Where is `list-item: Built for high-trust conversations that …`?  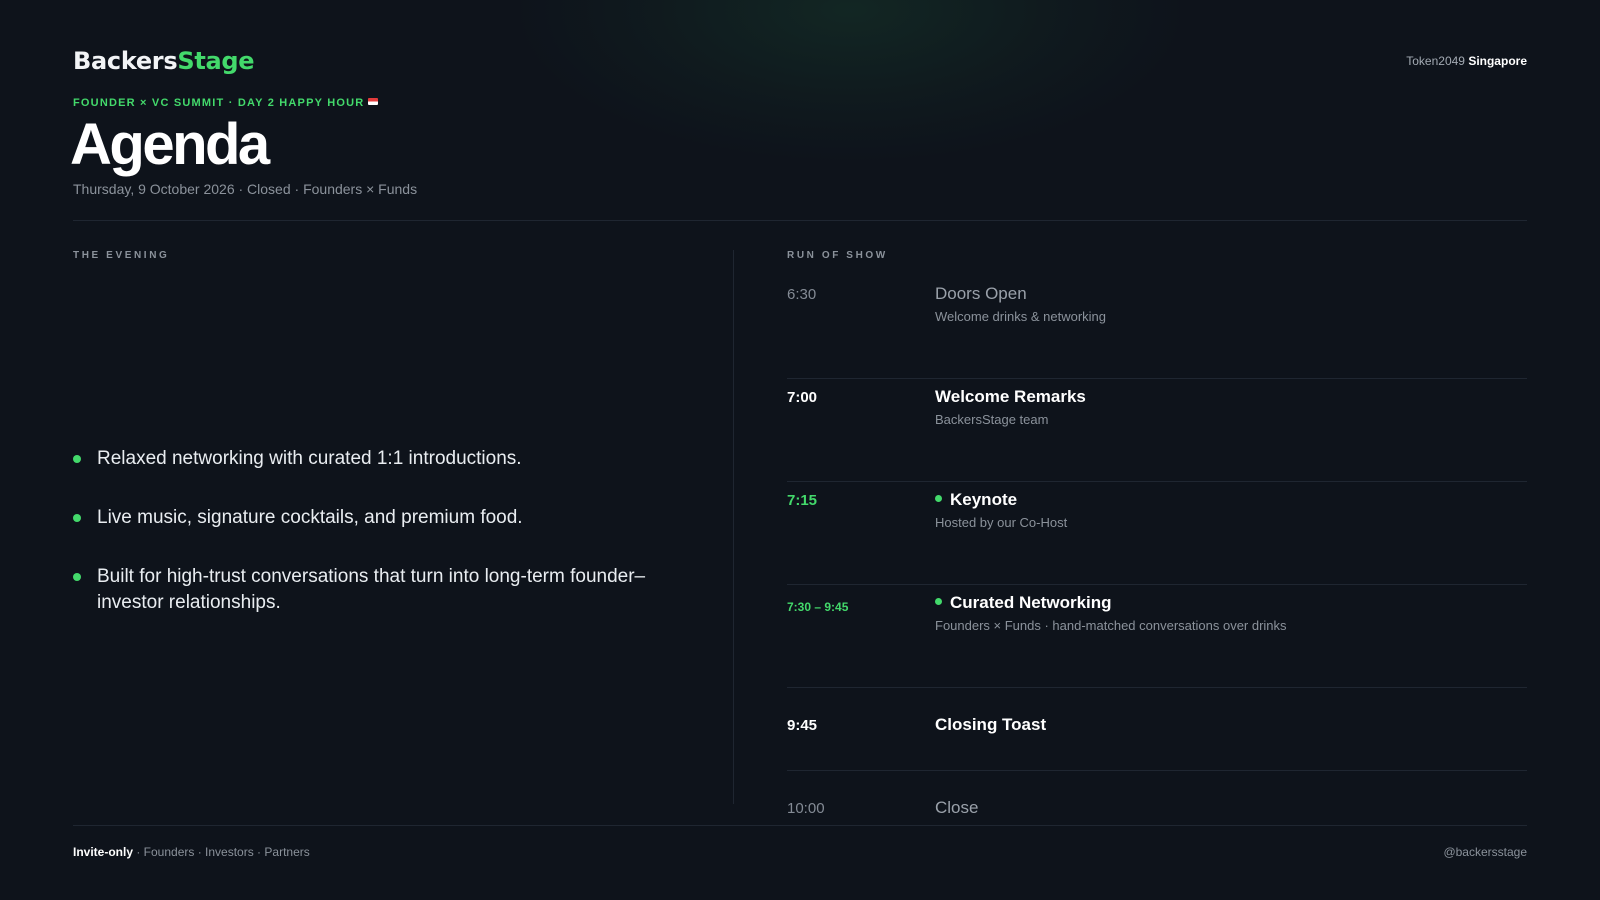
list-item: Built for high-trust conversations that … is located at coordinates (373, 590).